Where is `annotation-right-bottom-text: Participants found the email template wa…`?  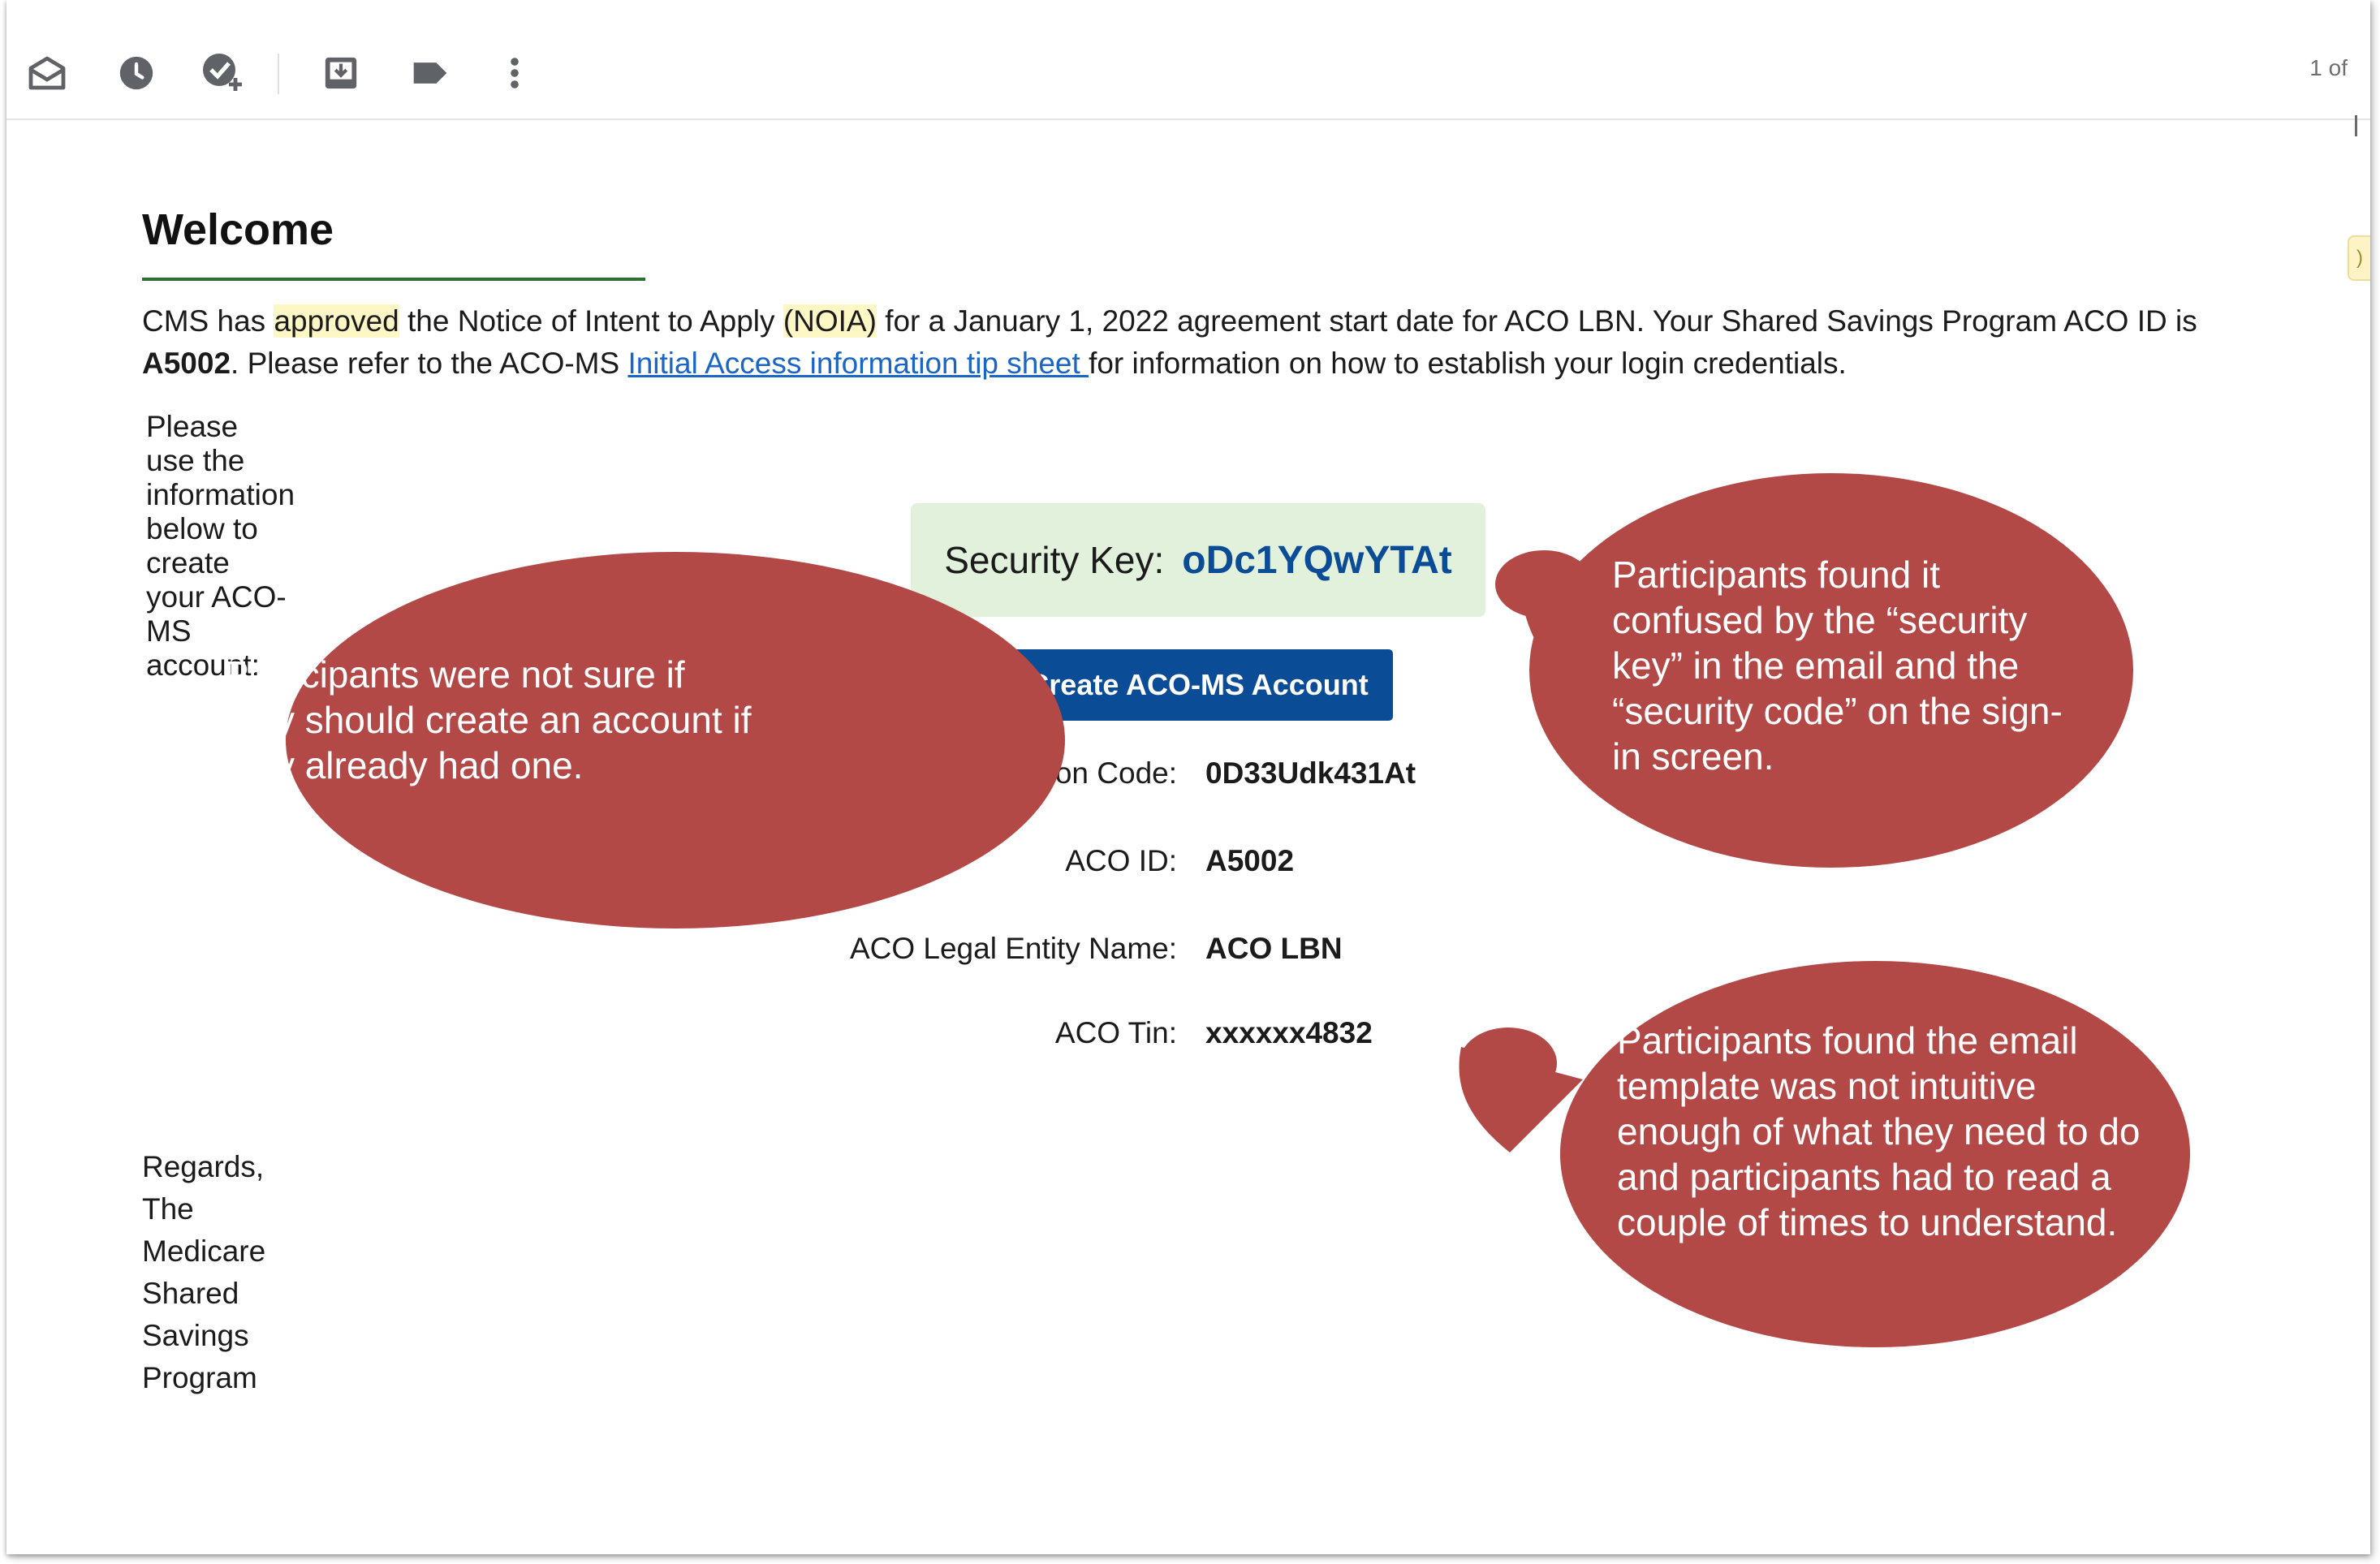 annotation-right-bottom-text: Participants found the email template wa… is located at coordinates (1879, 1131).